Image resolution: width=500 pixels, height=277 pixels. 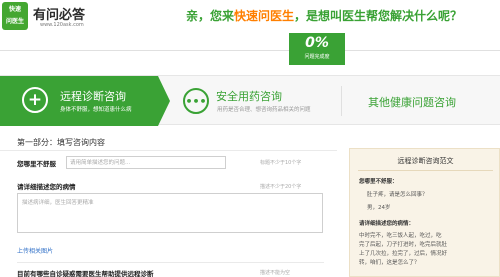 What do you see at coordinates (317, 43) in the screenshot?
I see `progress-percent: 0%` at bounding box center [317, 43].